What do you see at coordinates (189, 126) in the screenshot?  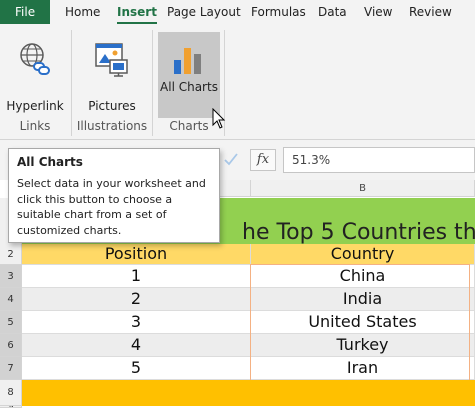 I see `group-label-charts: Charts` at bounding box center [189, 126].